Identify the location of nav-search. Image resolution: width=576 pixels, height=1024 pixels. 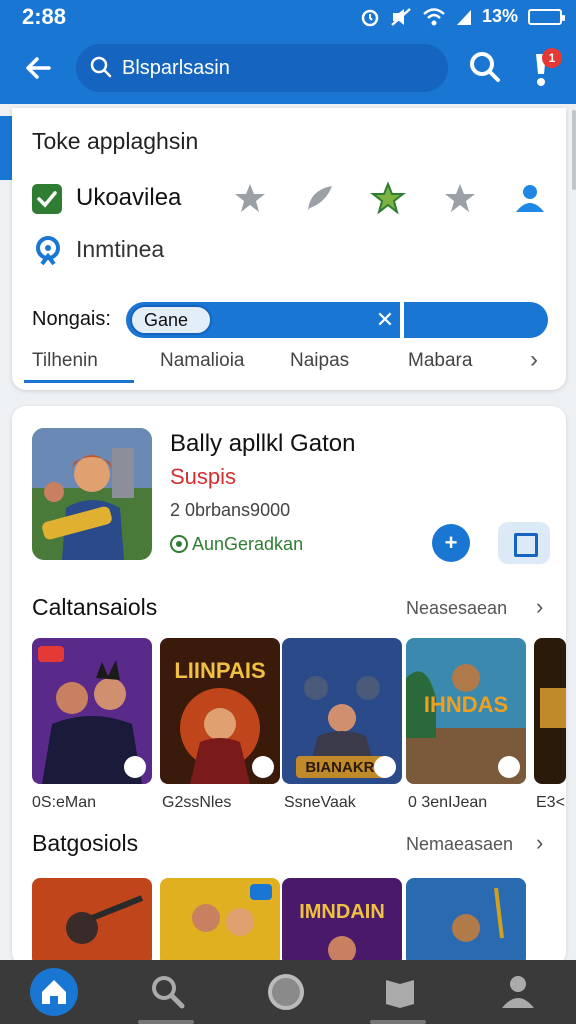
(168, 992).